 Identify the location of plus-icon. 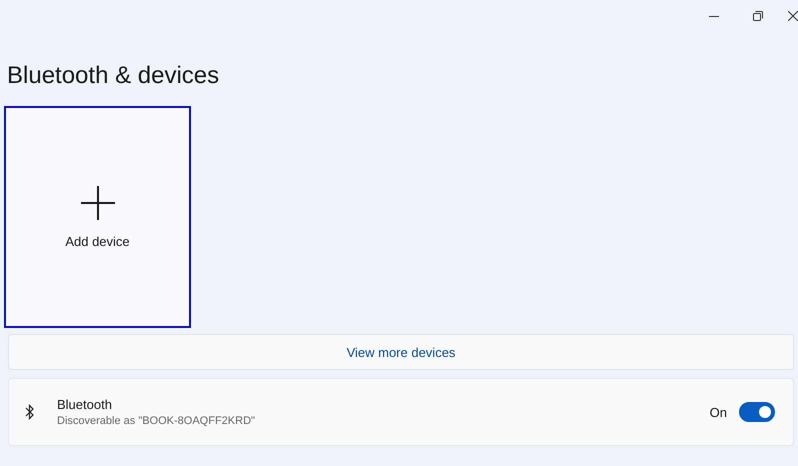
(97, 203).